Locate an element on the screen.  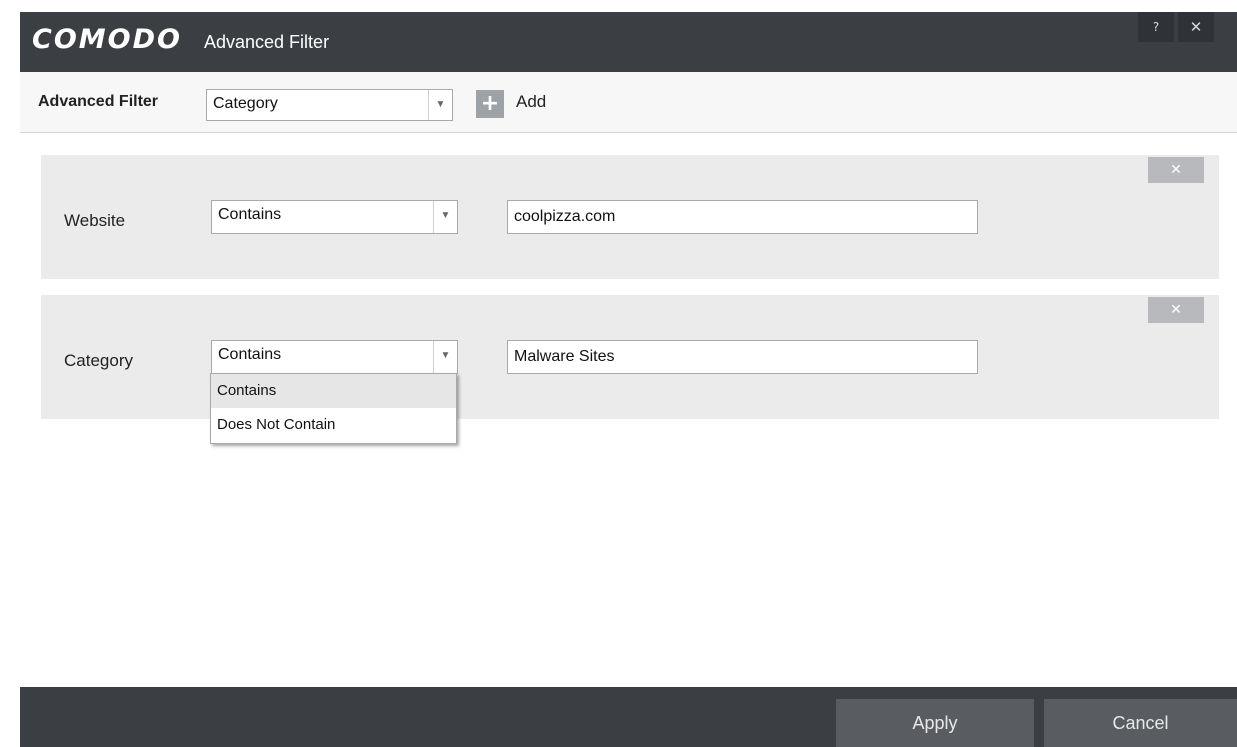
filter-toolbar: Advanced Filter Category ▼ + Add is located at coordinates (628, 102).